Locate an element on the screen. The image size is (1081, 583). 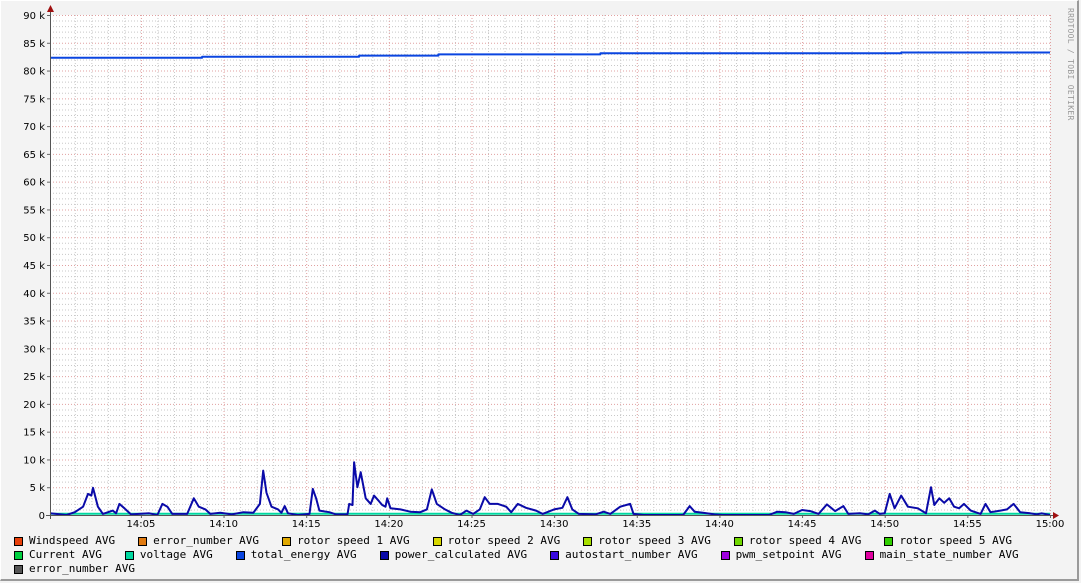
y-tick-label: 75 k is located at coordinates (34, 99).